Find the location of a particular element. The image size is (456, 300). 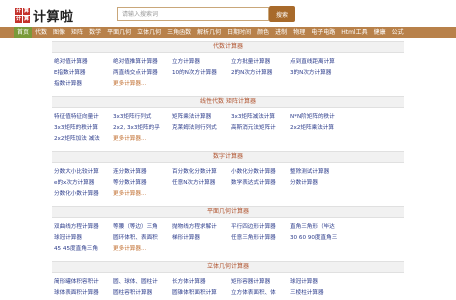

calculator-link: 矩阵乘法计算器 is located at coordinates (201, 117).